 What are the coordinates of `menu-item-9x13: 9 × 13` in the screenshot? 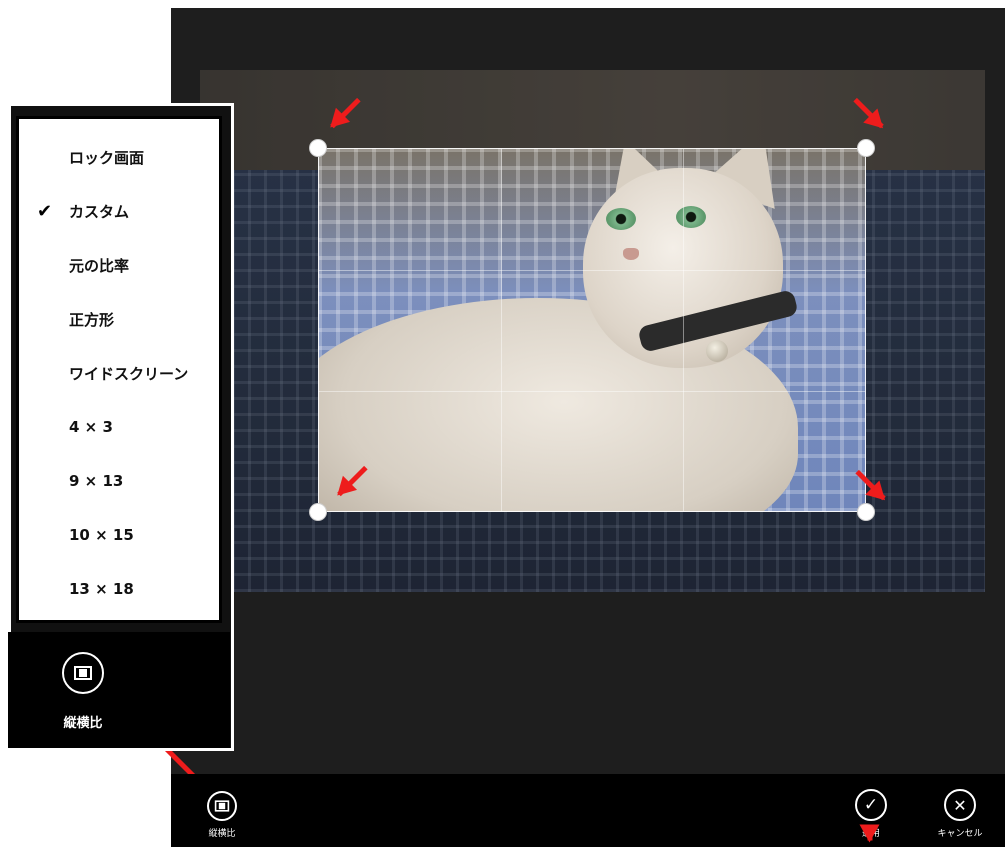 It's located at (119, 481).